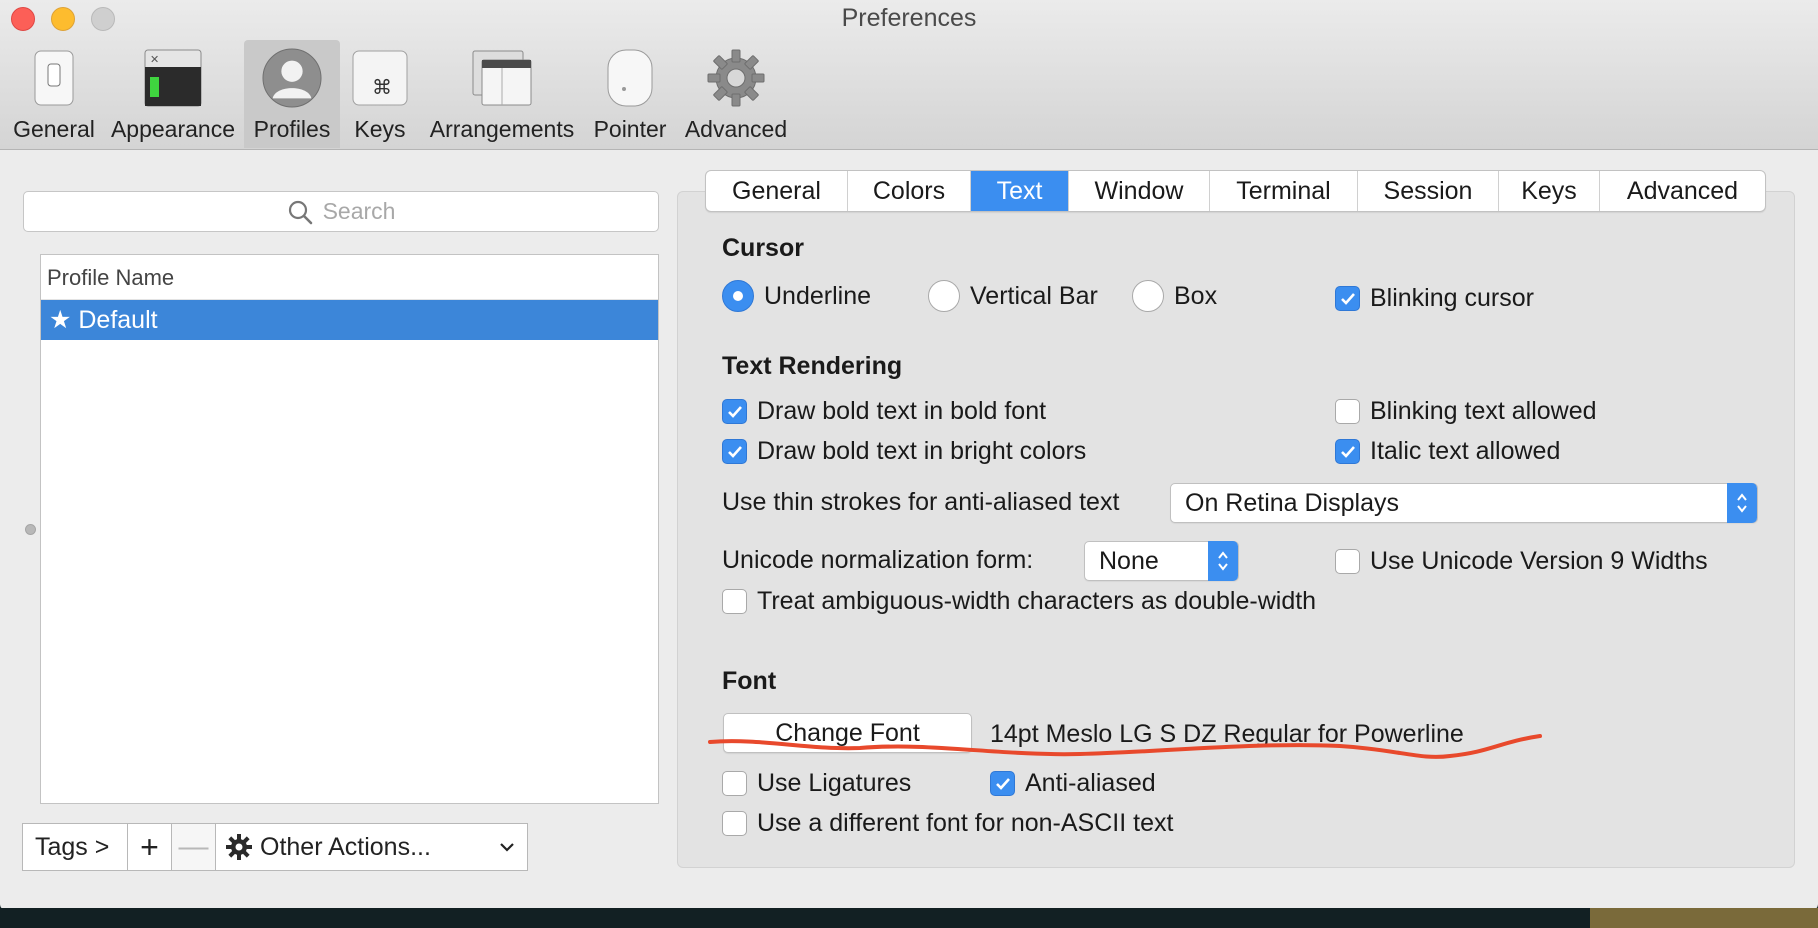 The height and width of the screenshot is (928, 1818). I want to click on ligatures-checkbox, so click(734, 783).